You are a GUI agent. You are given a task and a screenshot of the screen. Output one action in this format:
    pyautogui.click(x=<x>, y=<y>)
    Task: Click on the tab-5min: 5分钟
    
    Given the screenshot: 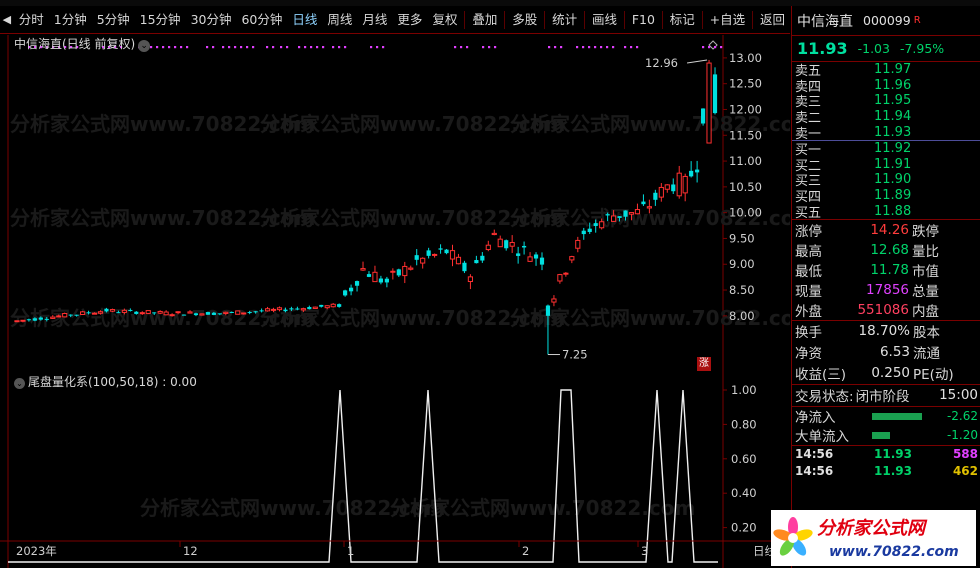 What is the action you would take?
    pyautogui.click(x=113, y=20)
    